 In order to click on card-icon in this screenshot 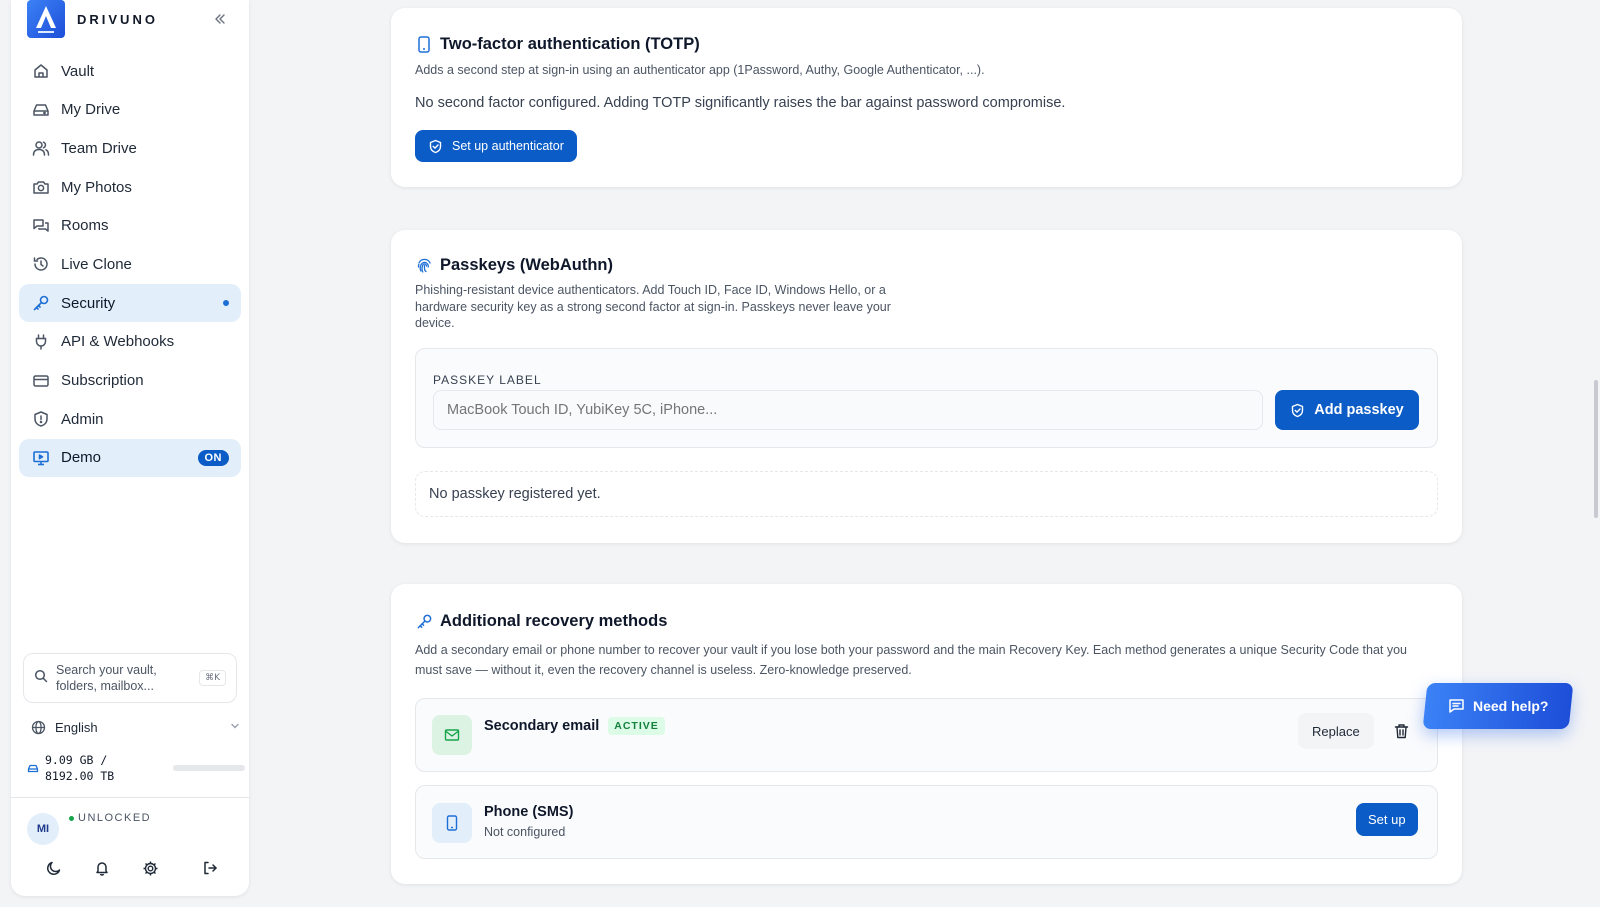, I will do `click(41, 381)`.